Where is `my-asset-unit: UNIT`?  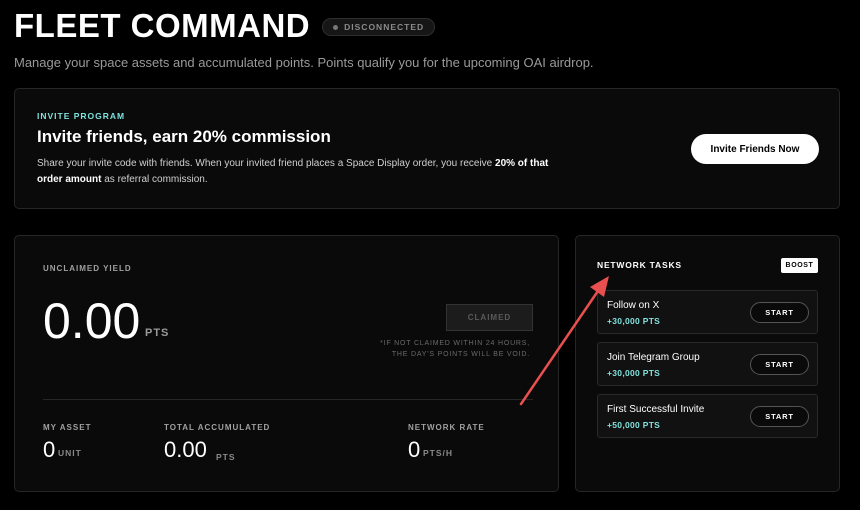
my-asset-unit: UNIT is located at coordinates (70, 453).